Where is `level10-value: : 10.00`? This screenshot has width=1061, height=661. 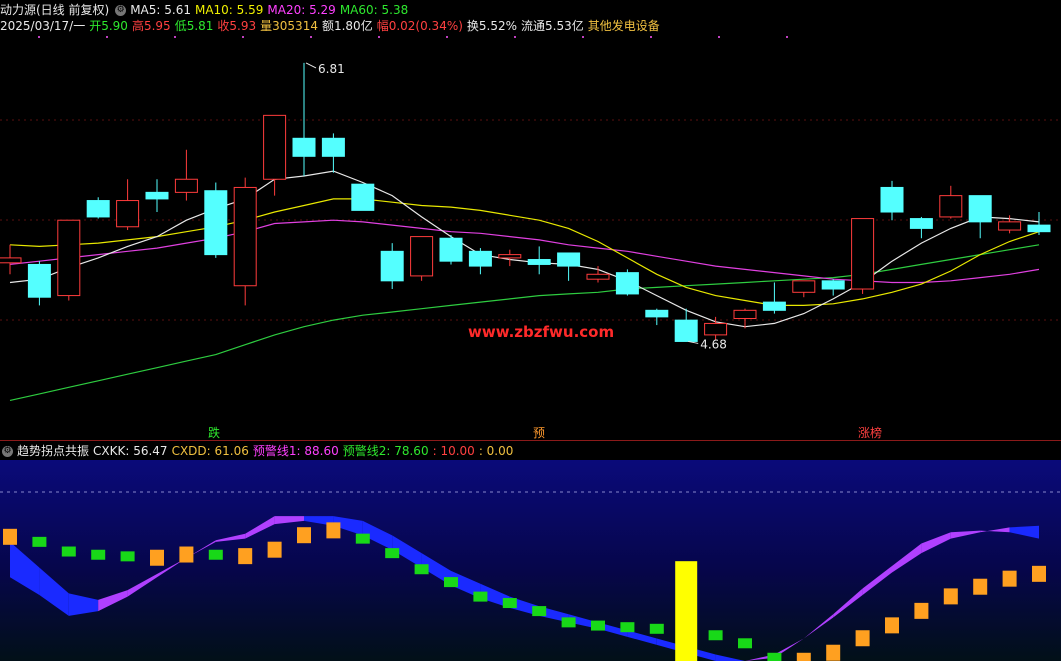 level10-value: : 10.00 is located at coordinates (453, 451).